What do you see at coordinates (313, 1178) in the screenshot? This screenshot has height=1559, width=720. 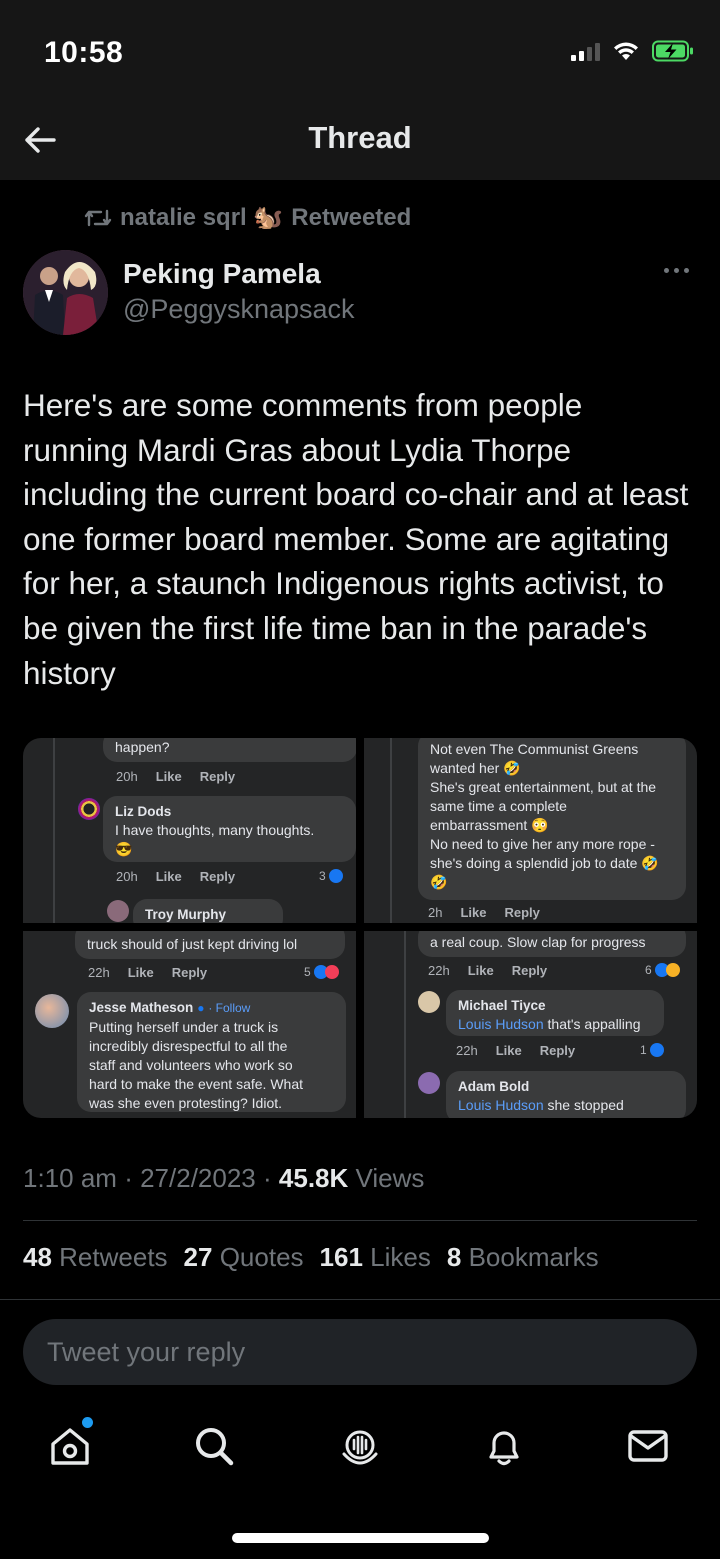 I see `views-count: 45.8K` at bounding box center [313, 1178].